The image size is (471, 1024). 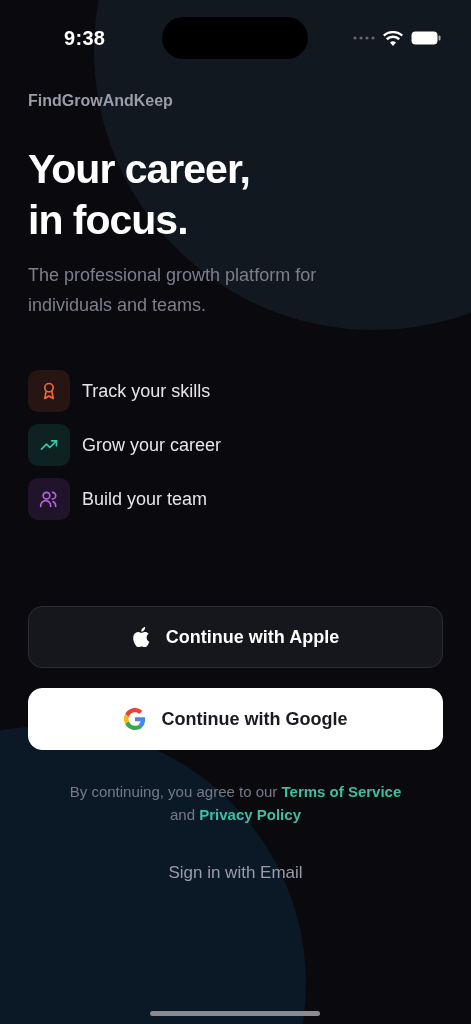 What do you see at coordinates (235, 803) in the screenshot?
I see `terms-notice: By continuing, you agree to our Terms of Service and Privacy Policy` at bounding box center [235, 803].